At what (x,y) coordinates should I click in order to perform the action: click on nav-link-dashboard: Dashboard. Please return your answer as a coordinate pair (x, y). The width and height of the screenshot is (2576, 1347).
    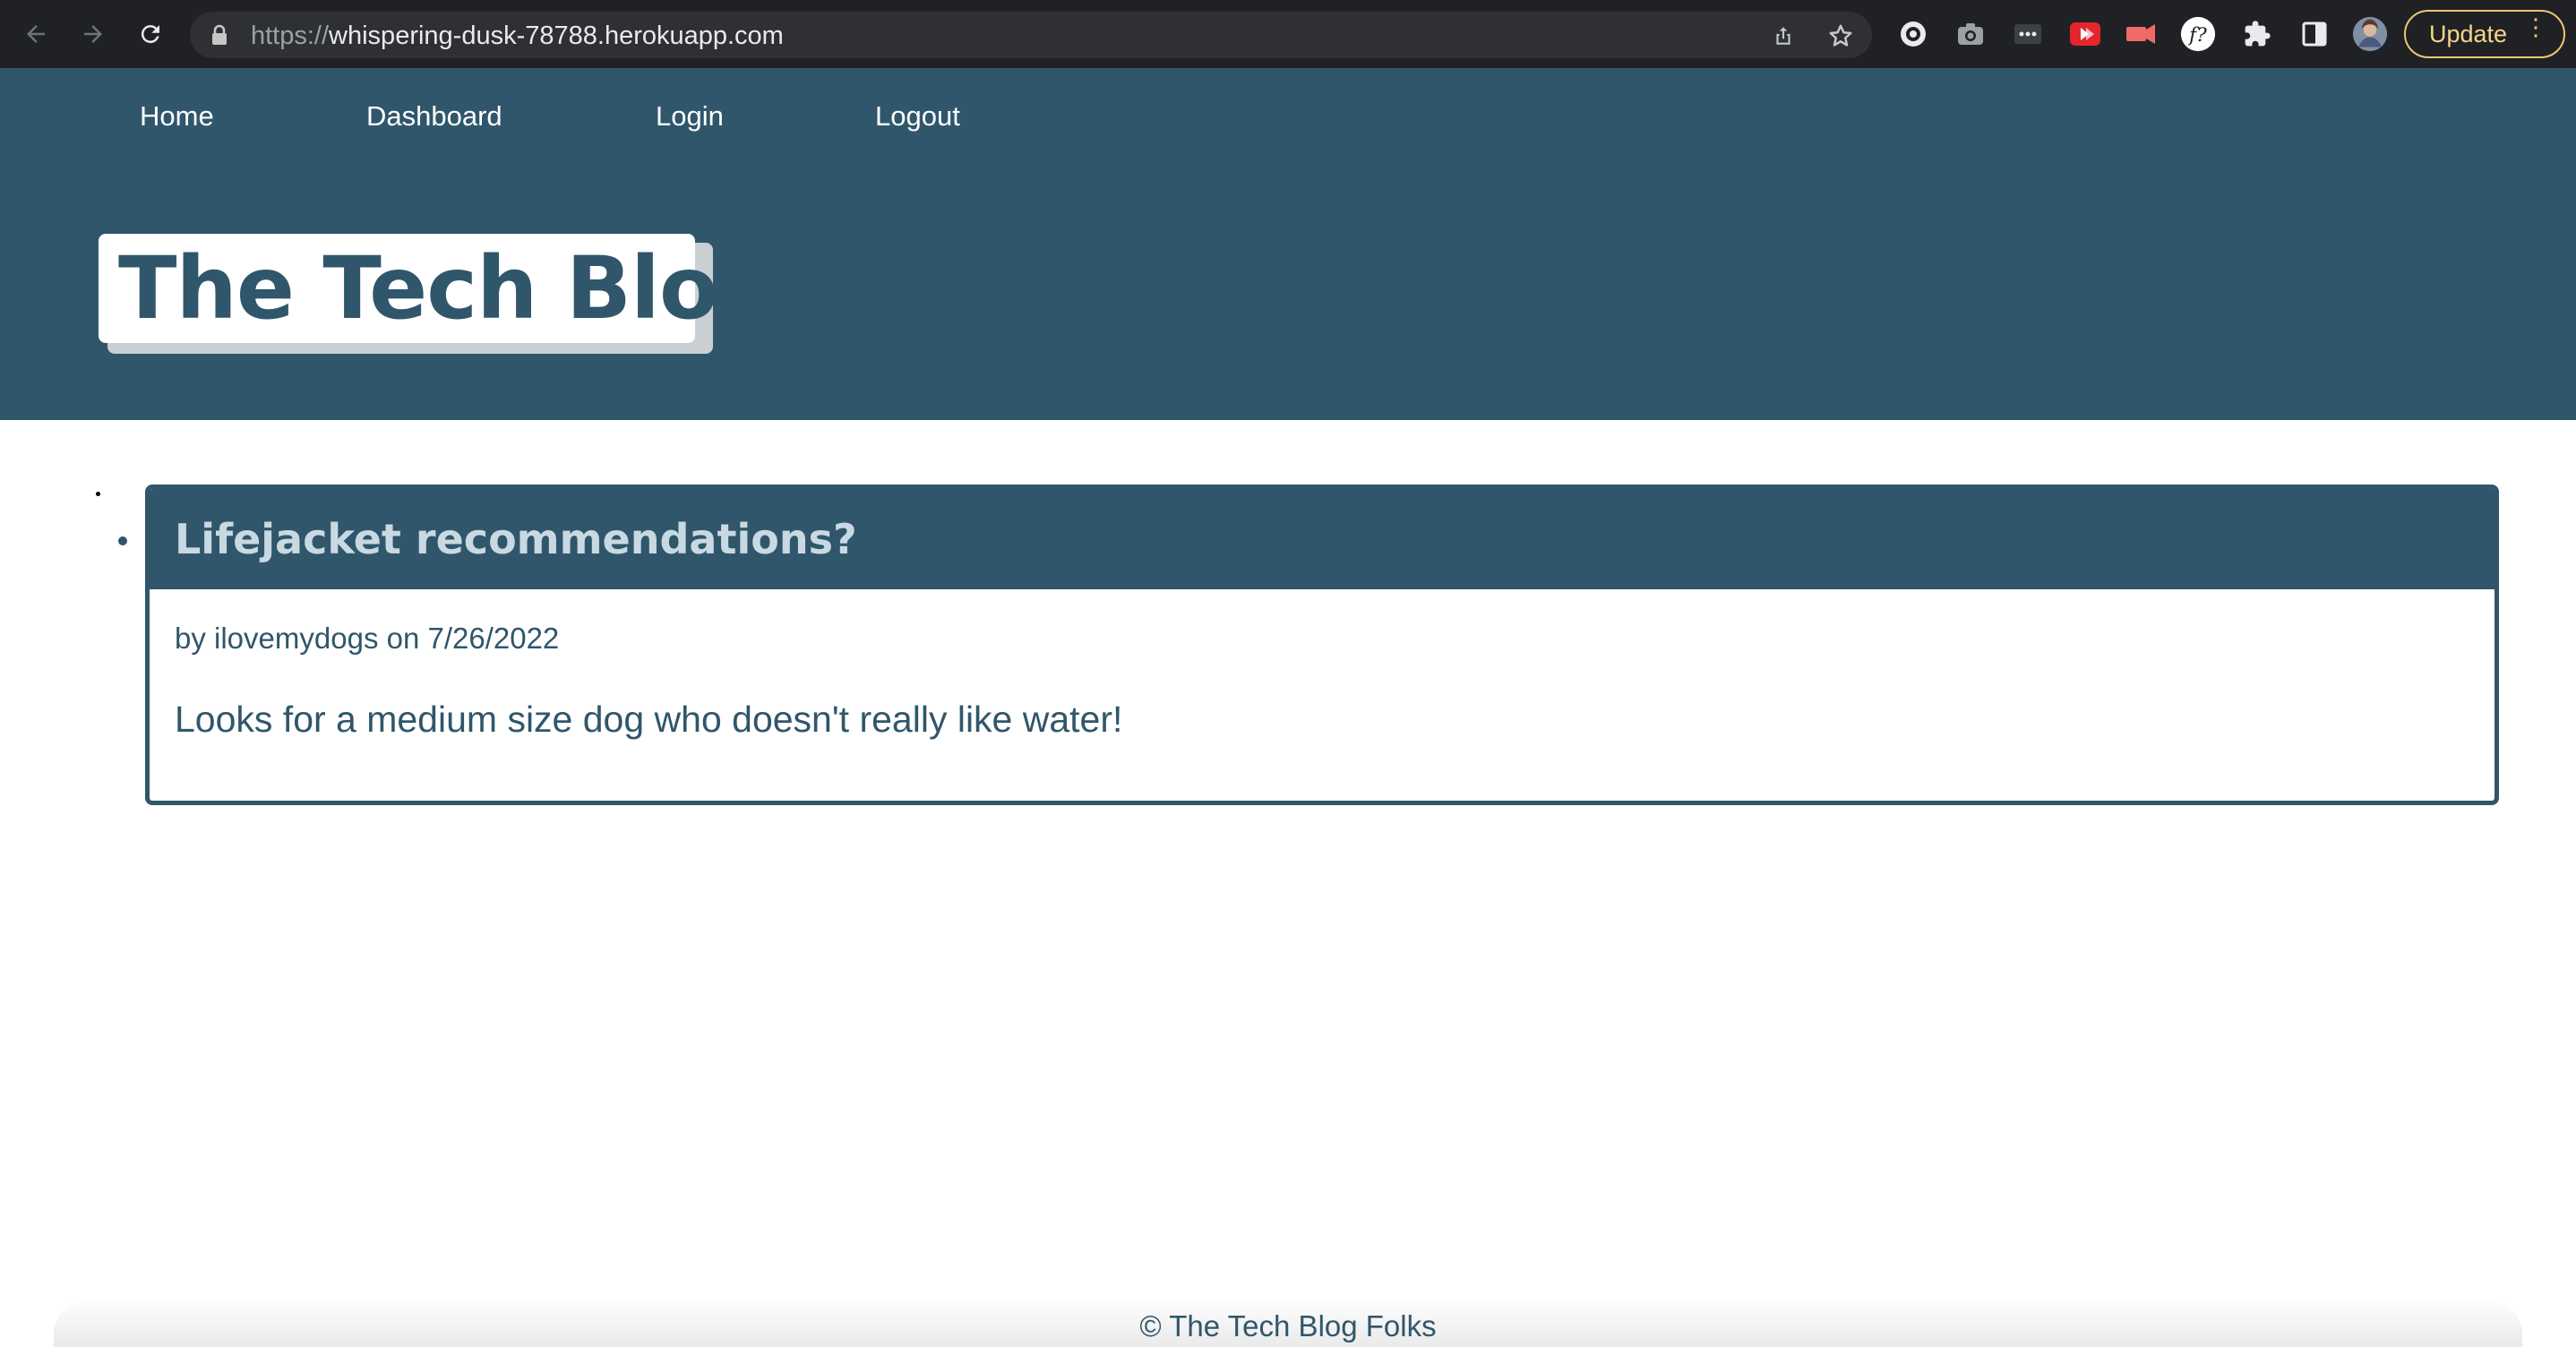
    Looking at the image, I should click on (434, 116).